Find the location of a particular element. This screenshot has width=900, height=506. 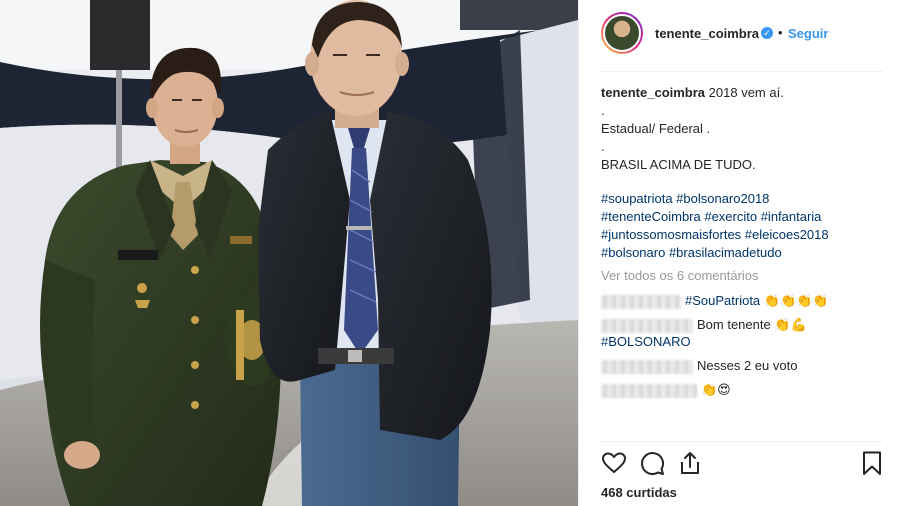

heart-icon is located at coordinates (614, 463).